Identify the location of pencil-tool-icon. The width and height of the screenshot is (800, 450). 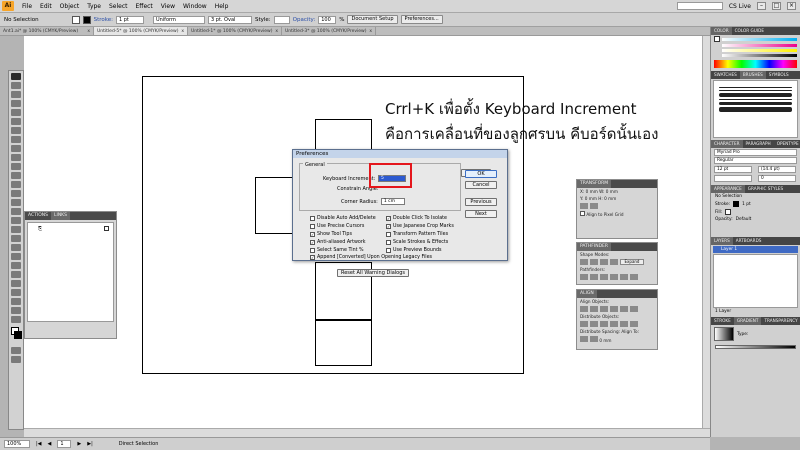
(16, 157).